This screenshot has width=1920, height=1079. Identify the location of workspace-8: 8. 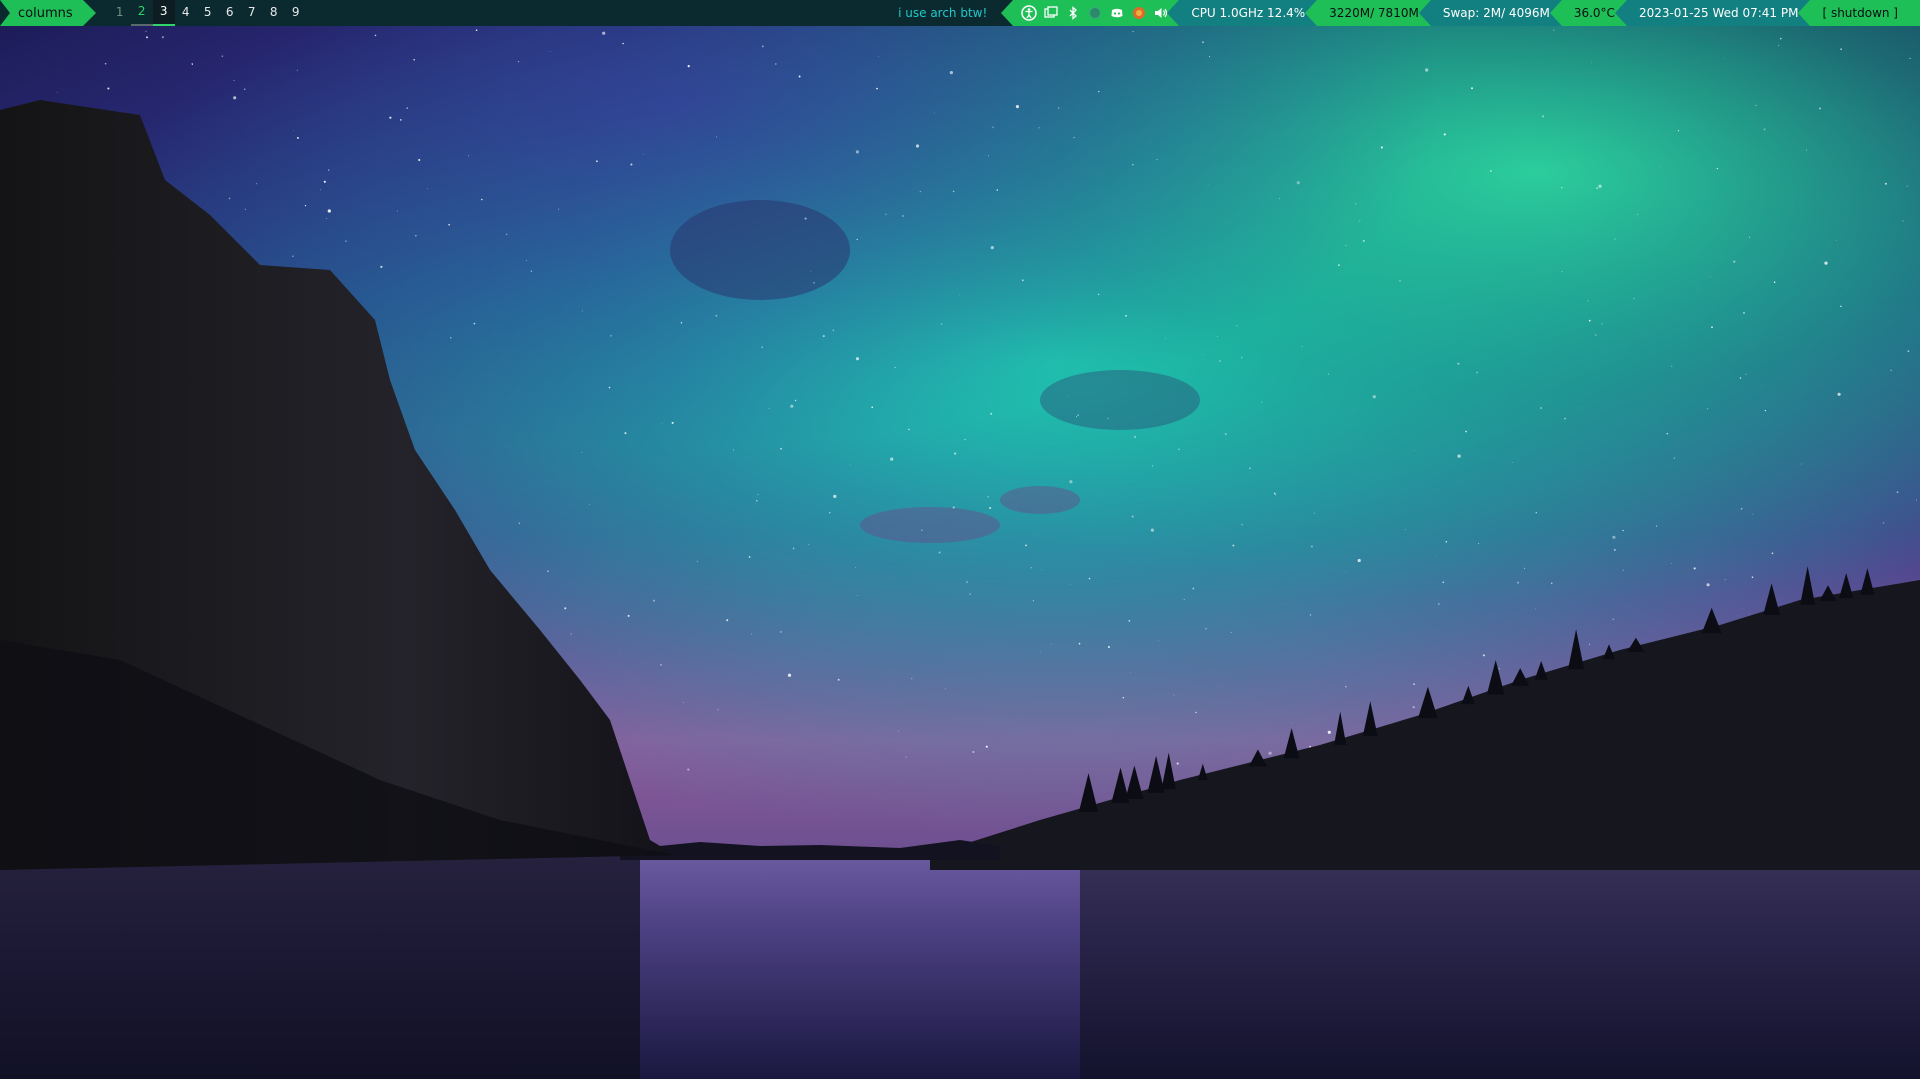
(274, 13).